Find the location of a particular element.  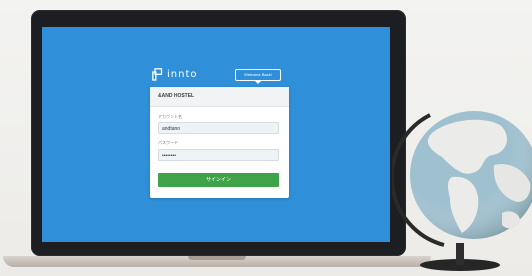

account-input: andtano is located at coordinates (218, 128).